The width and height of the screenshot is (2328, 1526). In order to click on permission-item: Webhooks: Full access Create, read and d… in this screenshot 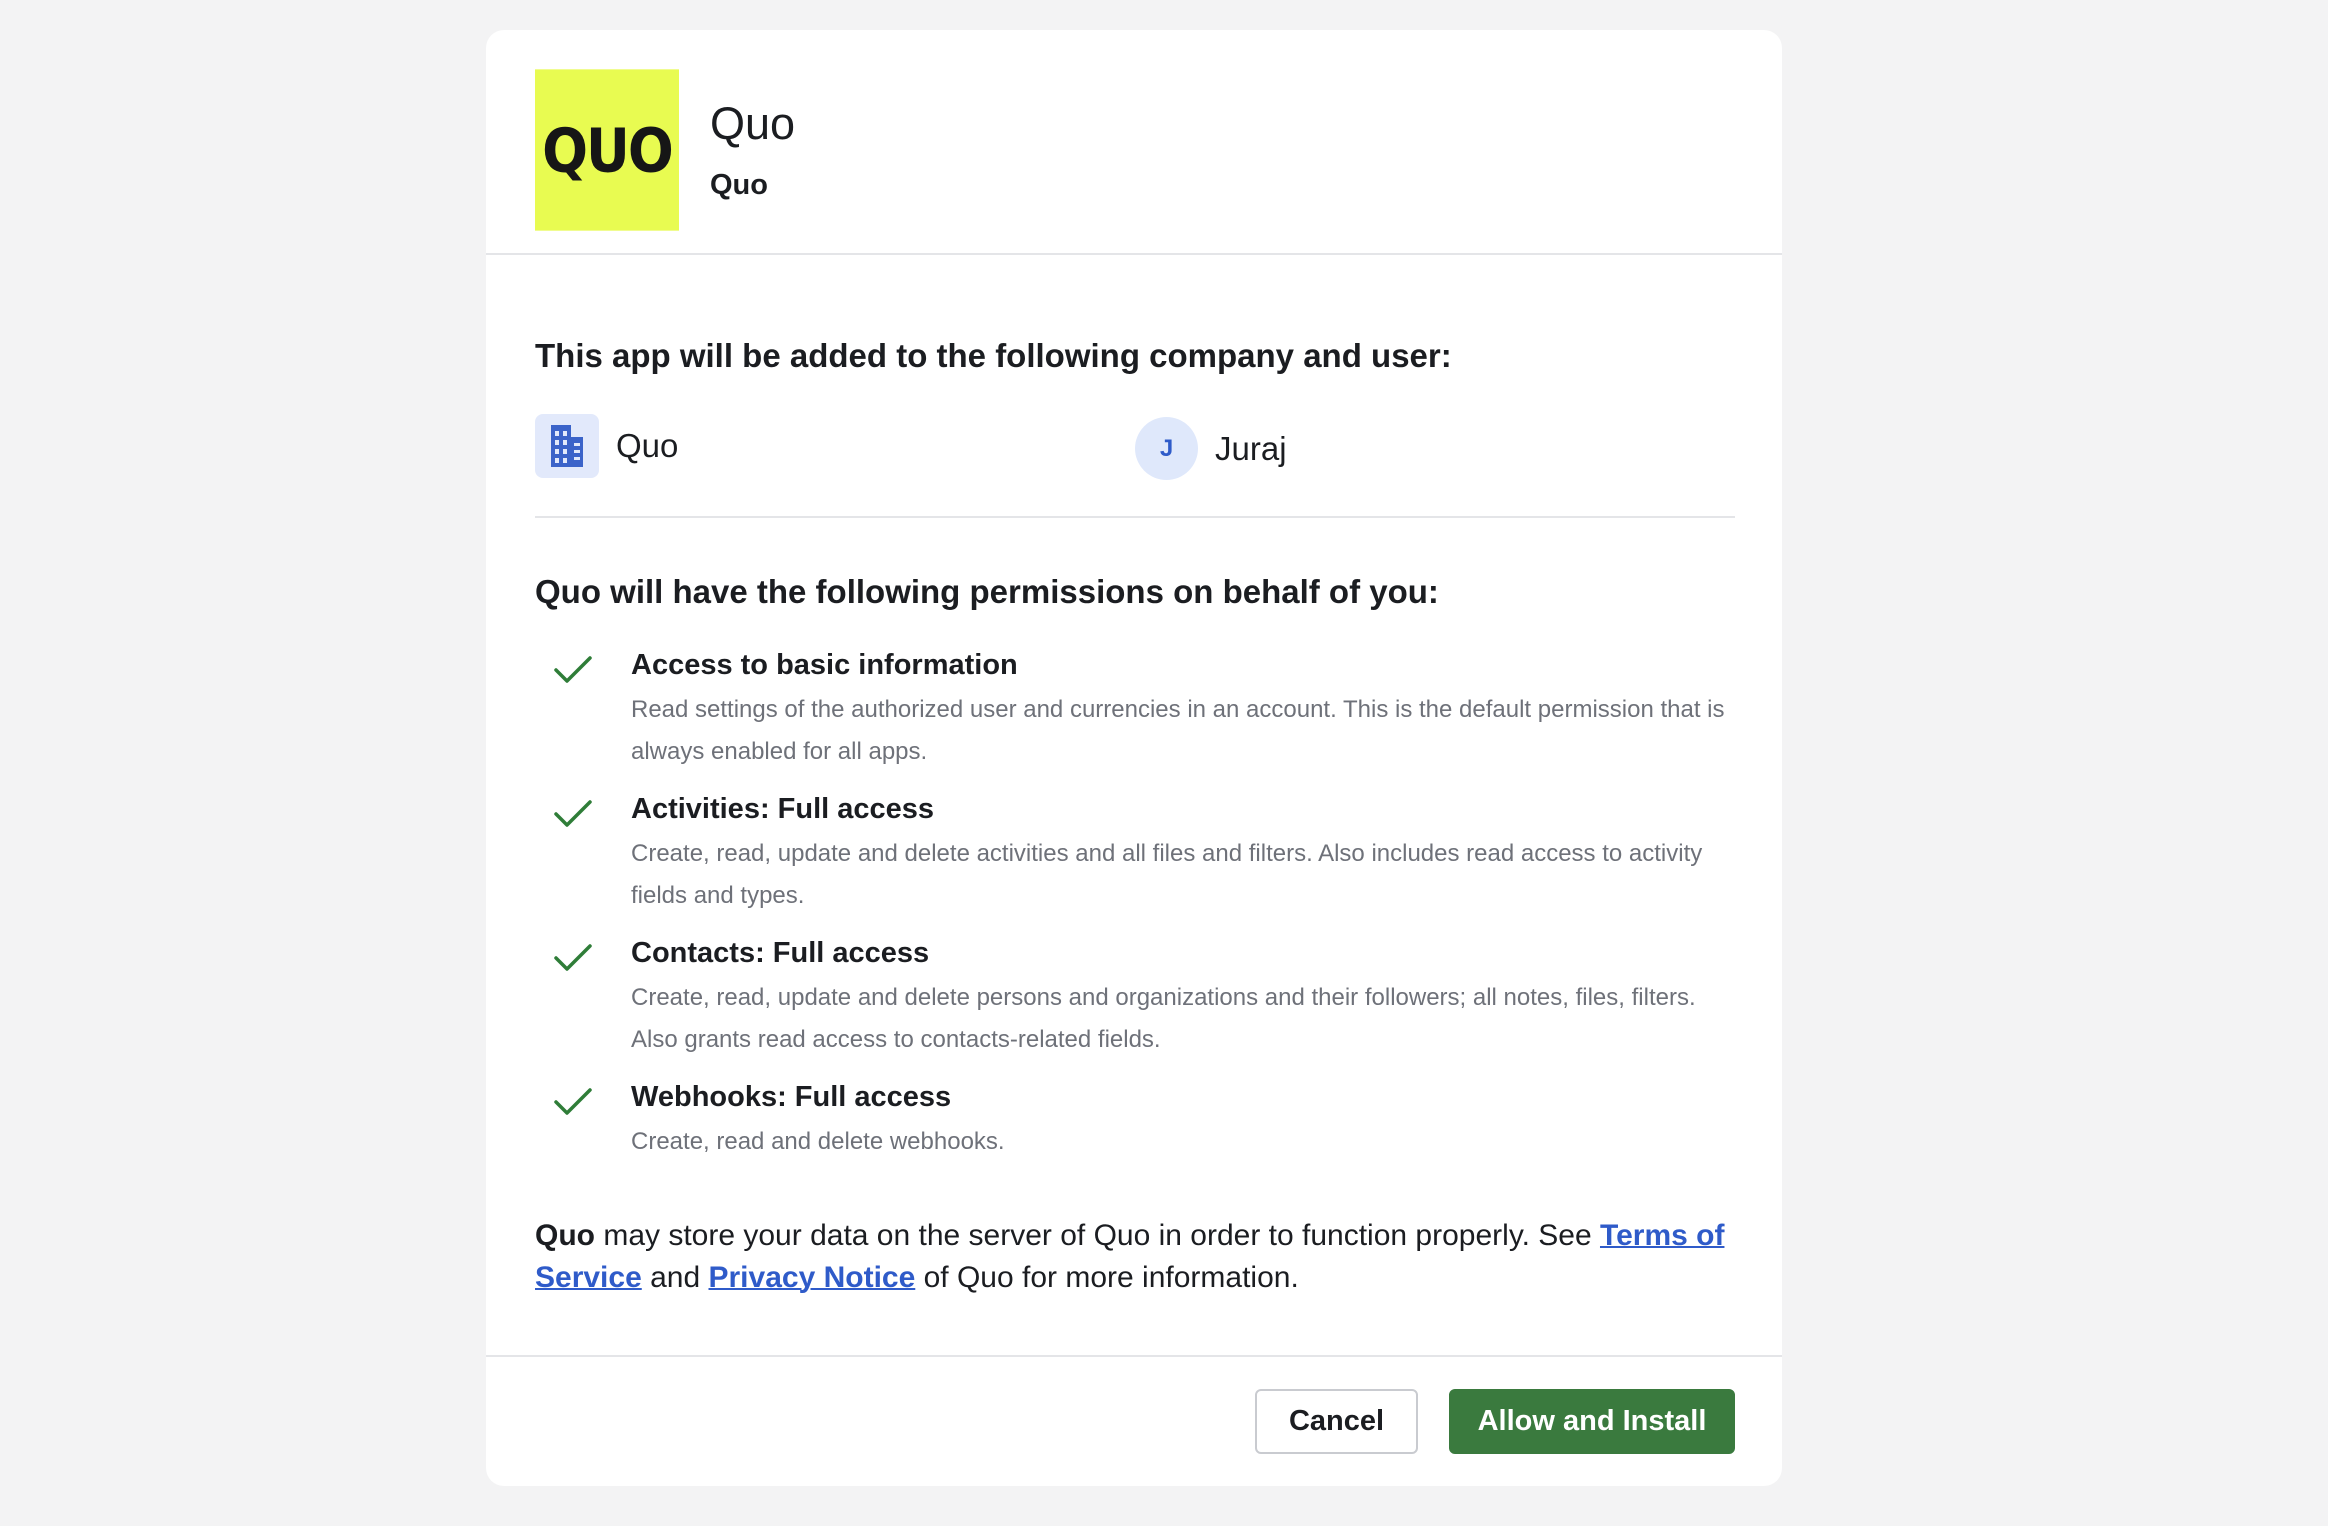, I will do `click(1135, 1120)`.